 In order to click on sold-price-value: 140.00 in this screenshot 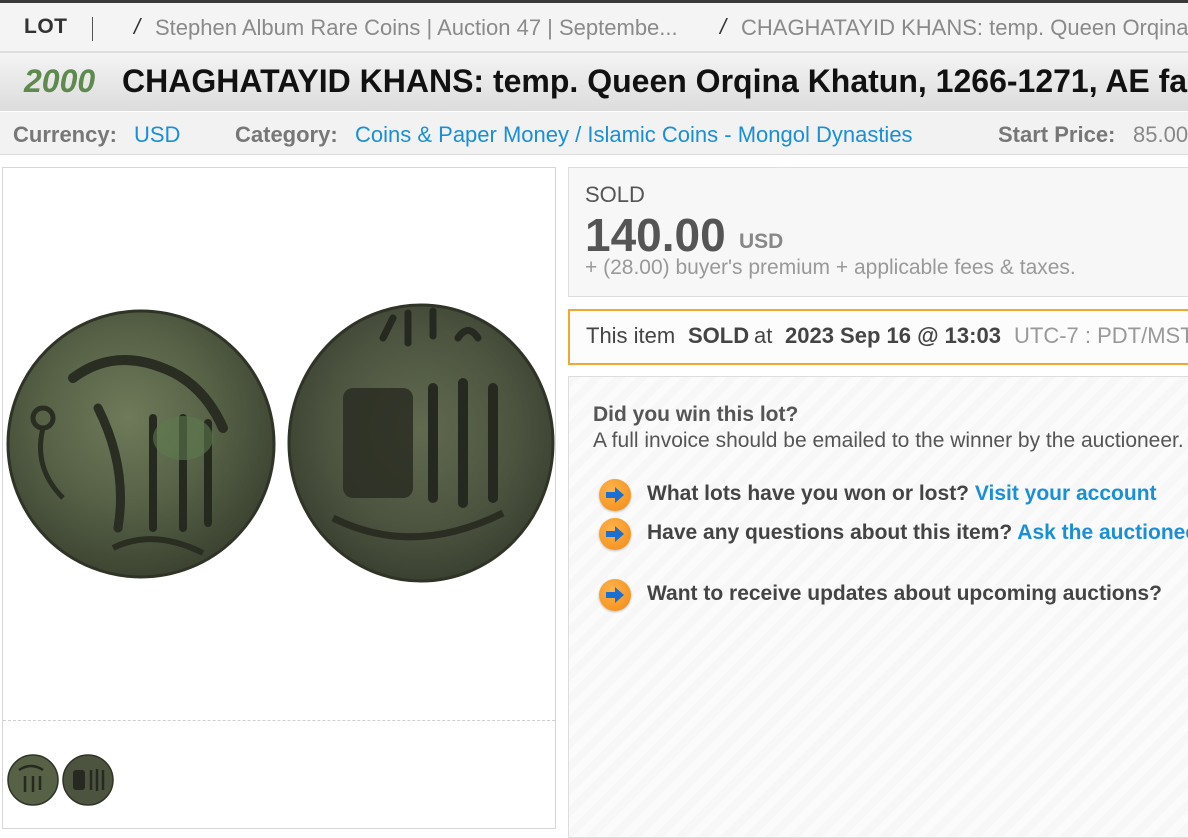, I will do `click(655, 235)`.